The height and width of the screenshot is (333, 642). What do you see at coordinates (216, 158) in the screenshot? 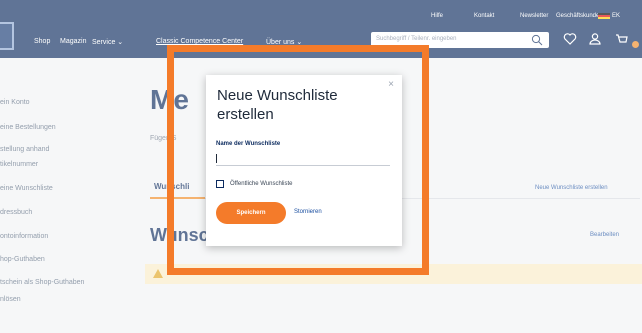
I see `text-caret` at bounding box center [216, 158].